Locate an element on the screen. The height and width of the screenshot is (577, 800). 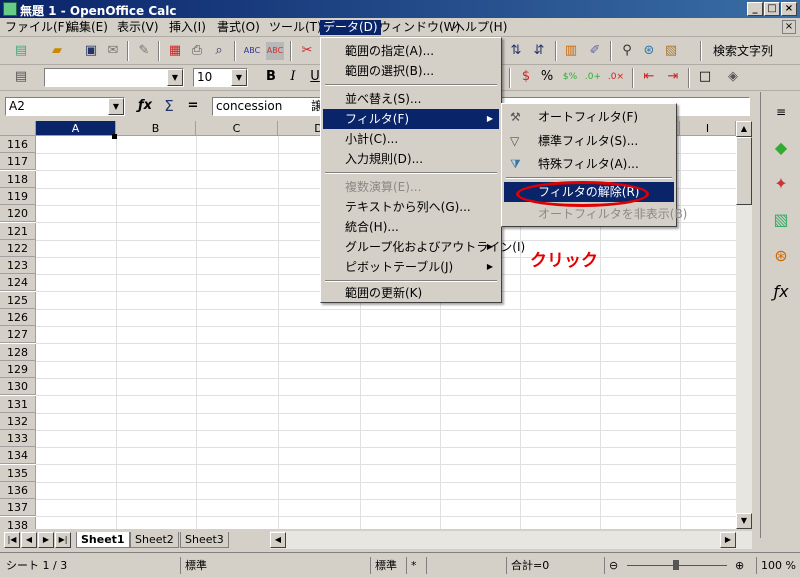
sheet-tab-2: Sheet2 is located at coordinates (154, 540).